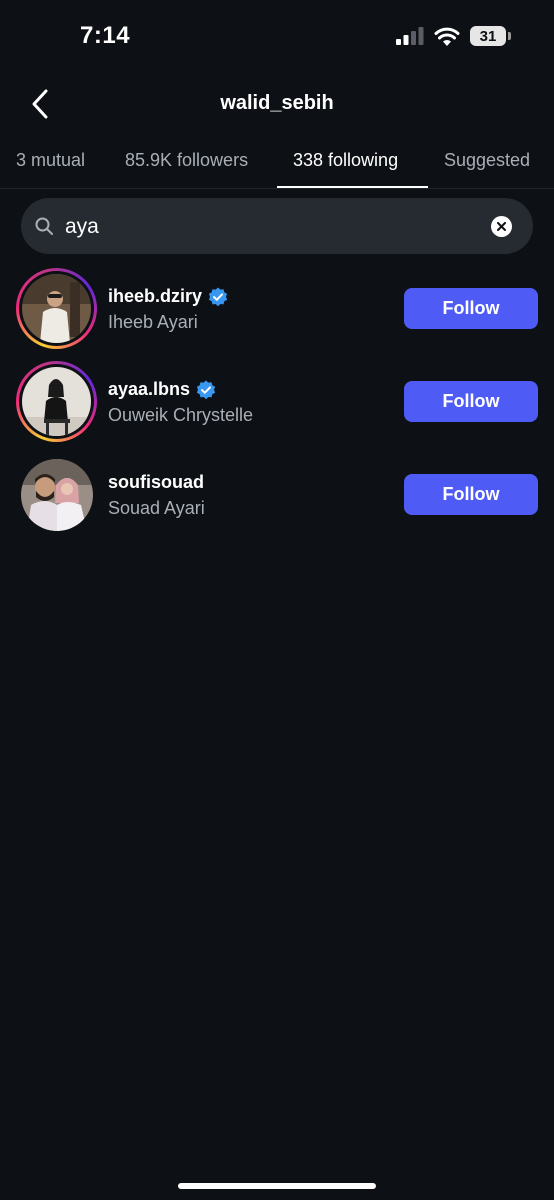 The height and width of the screenshot is (1200, 554). I want to click on search-input, so click(275, 227).